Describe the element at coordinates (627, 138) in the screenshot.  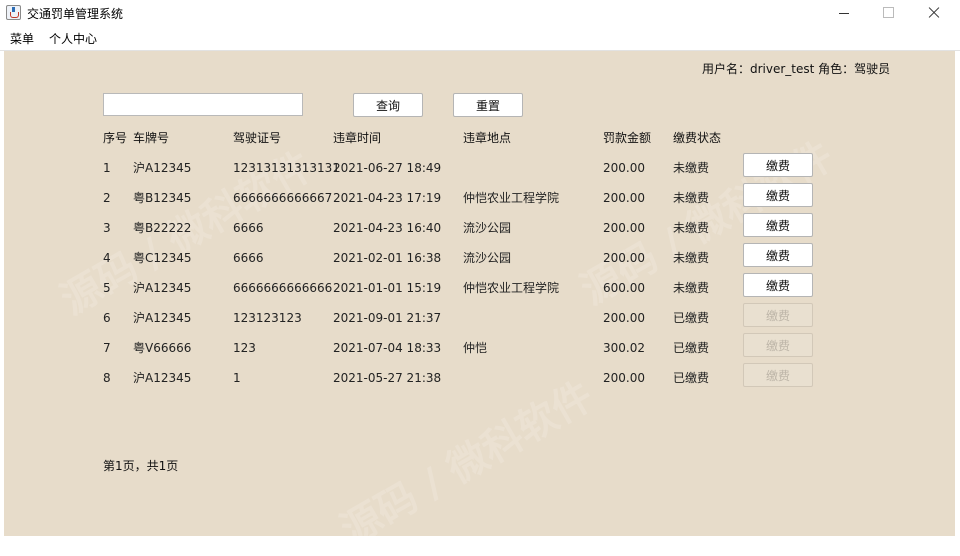
I see `header-amount: 罚款金额` at that location.